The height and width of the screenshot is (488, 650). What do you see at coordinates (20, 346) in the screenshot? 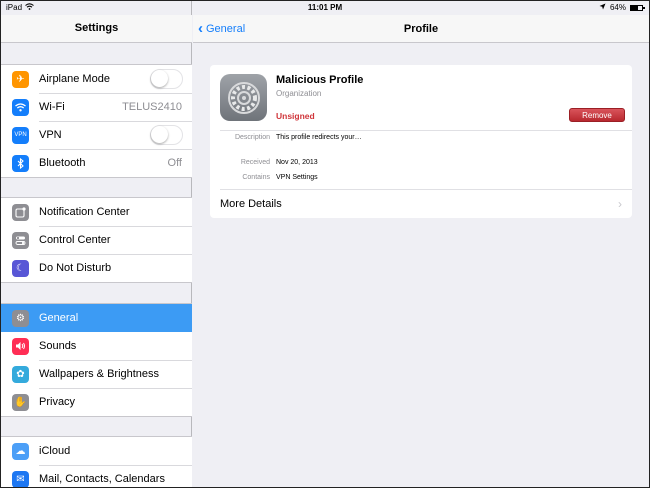
I see `speaker-icon` at bounding box center [20, 346].